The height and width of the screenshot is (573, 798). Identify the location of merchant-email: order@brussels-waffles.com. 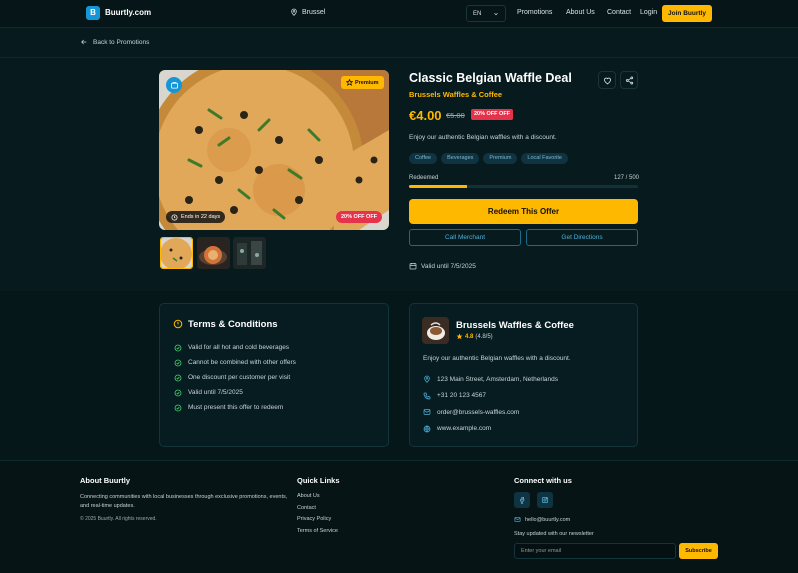
(490, 412).